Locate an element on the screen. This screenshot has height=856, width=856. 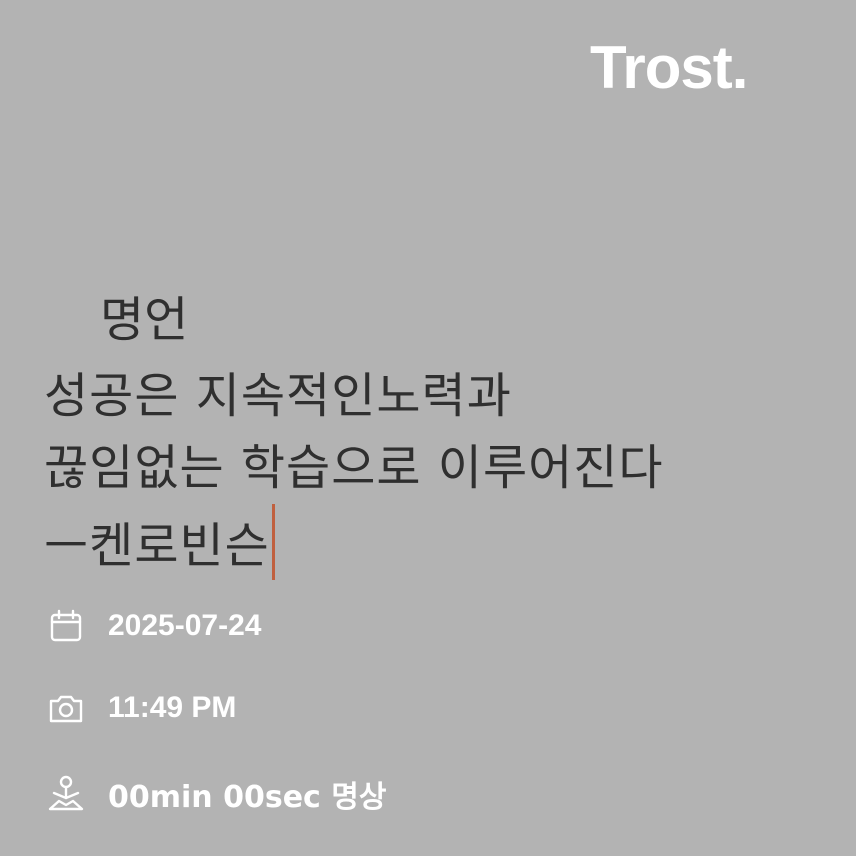
note-line: 끊임없는 학습으로 이루어진다 is located at coordinates (354, 468).